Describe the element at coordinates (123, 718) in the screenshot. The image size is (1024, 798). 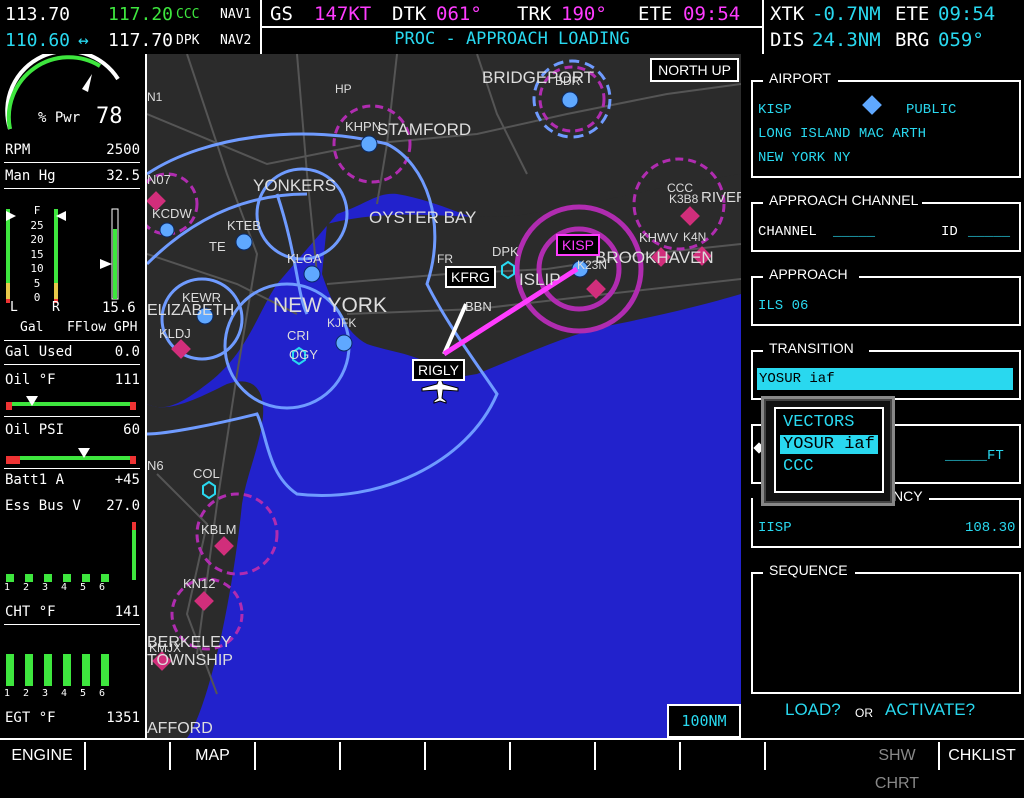
I see `egt-value: 1351` at that location.